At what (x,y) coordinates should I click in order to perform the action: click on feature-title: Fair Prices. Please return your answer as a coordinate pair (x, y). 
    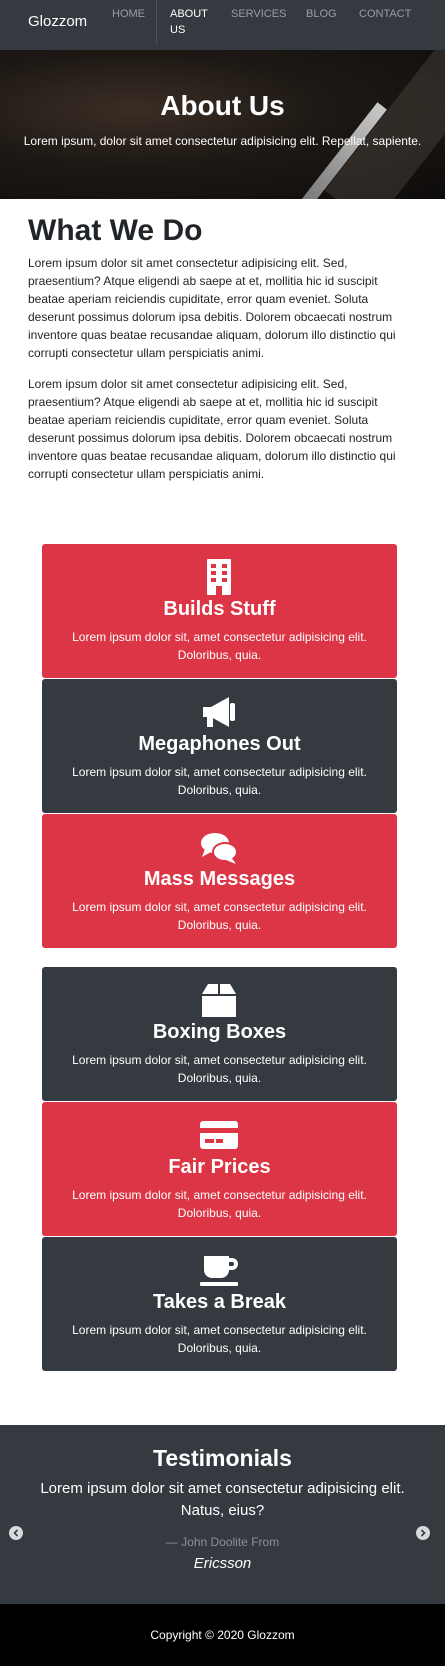
    Looking at the image, I should click on (219, 1167).